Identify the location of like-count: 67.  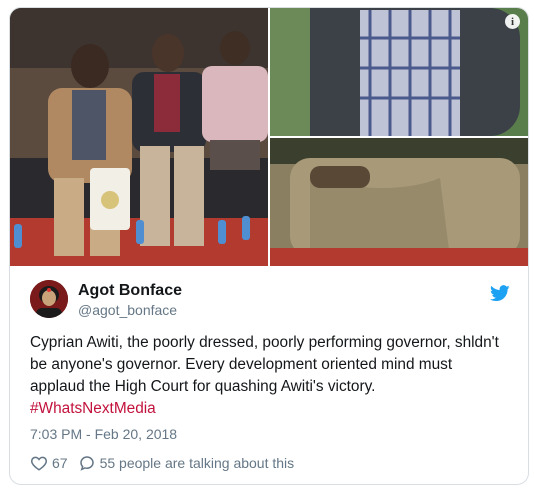
(60, 463).